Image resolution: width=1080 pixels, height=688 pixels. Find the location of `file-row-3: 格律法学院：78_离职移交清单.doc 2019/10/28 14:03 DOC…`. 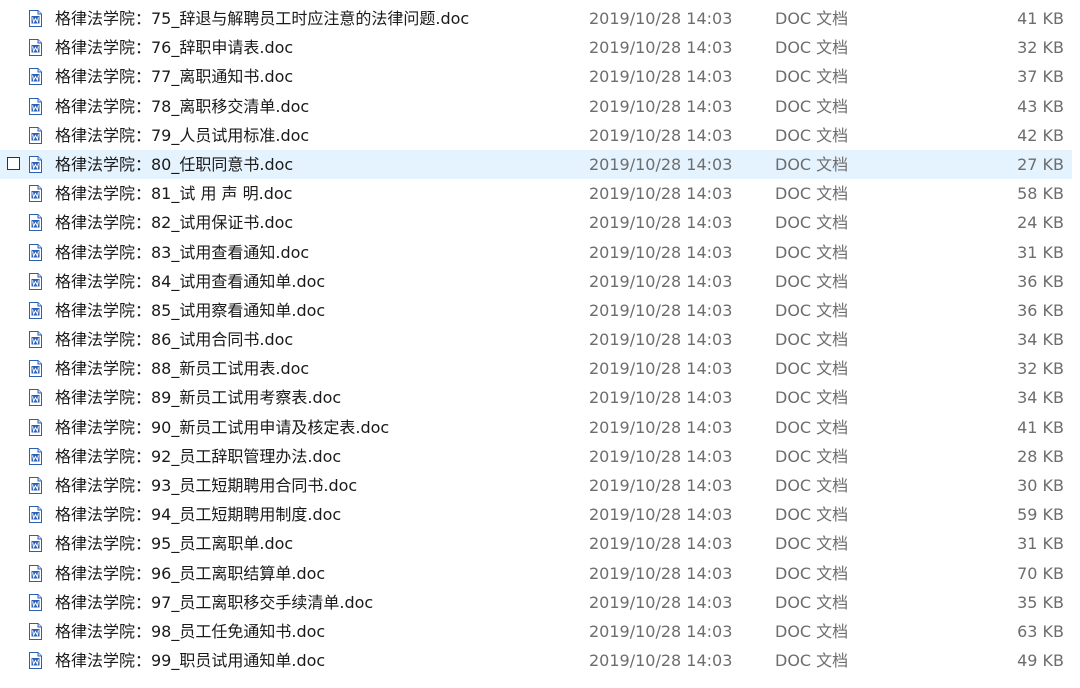

file-row-3: 格律法学院：78_离职移交清单.doc 2019/10/28 14:03 DOC… is located at coordinates (536, 106).